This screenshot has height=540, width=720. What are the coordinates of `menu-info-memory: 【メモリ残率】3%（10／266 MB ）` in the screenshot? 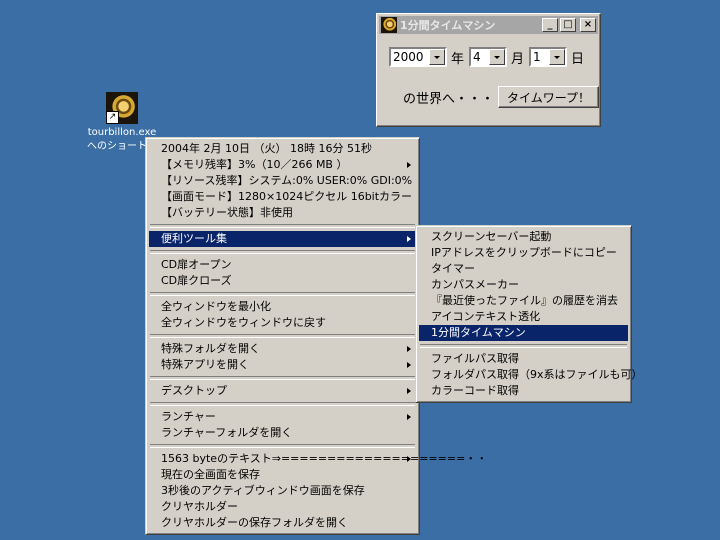 It's located at (282, 165).